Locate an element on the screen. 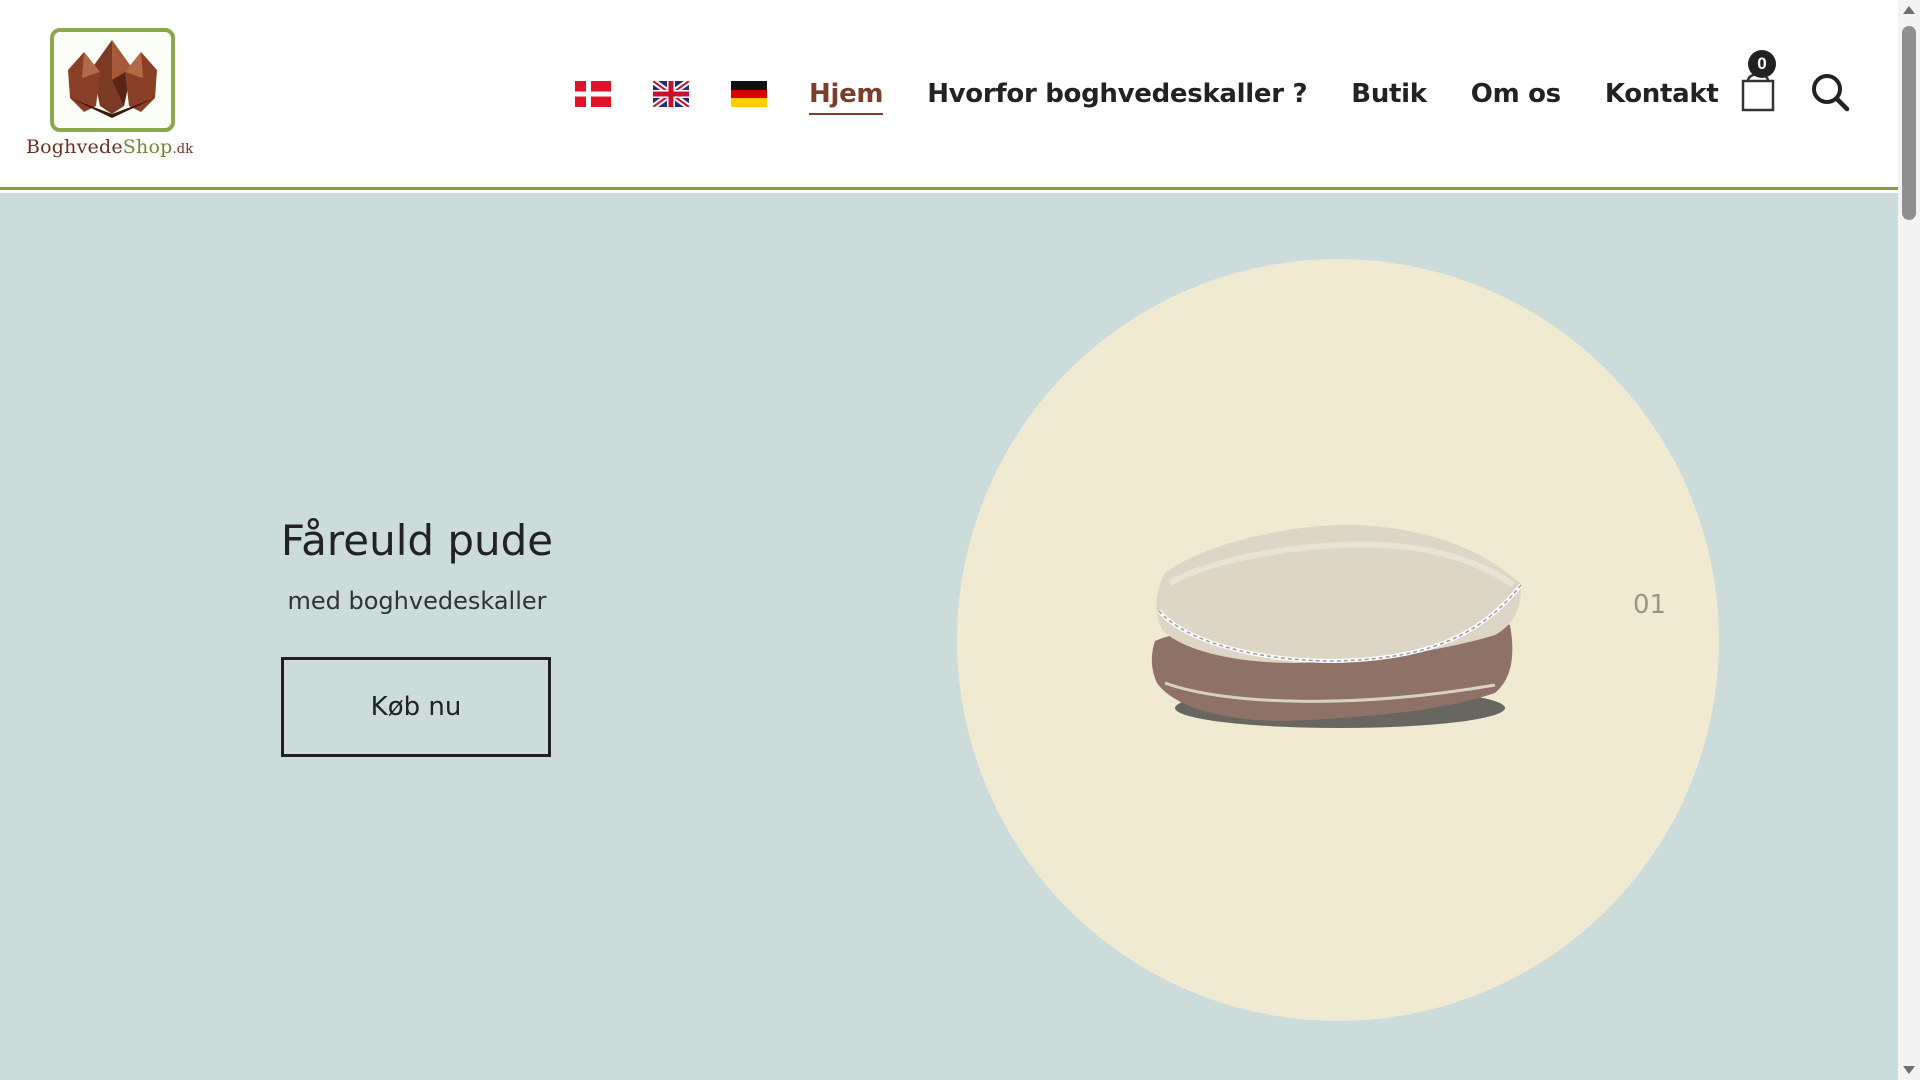 The width and height of the screenshot is (1920, 1080). danish-flag-icon is located at coordinates (593, 94).